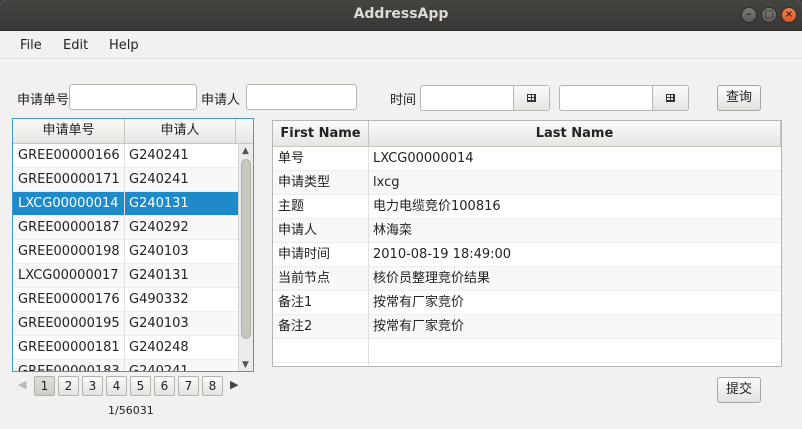 This screenshot has width=802, height=429. I want to click on menu-file: File, so click(31, 45).